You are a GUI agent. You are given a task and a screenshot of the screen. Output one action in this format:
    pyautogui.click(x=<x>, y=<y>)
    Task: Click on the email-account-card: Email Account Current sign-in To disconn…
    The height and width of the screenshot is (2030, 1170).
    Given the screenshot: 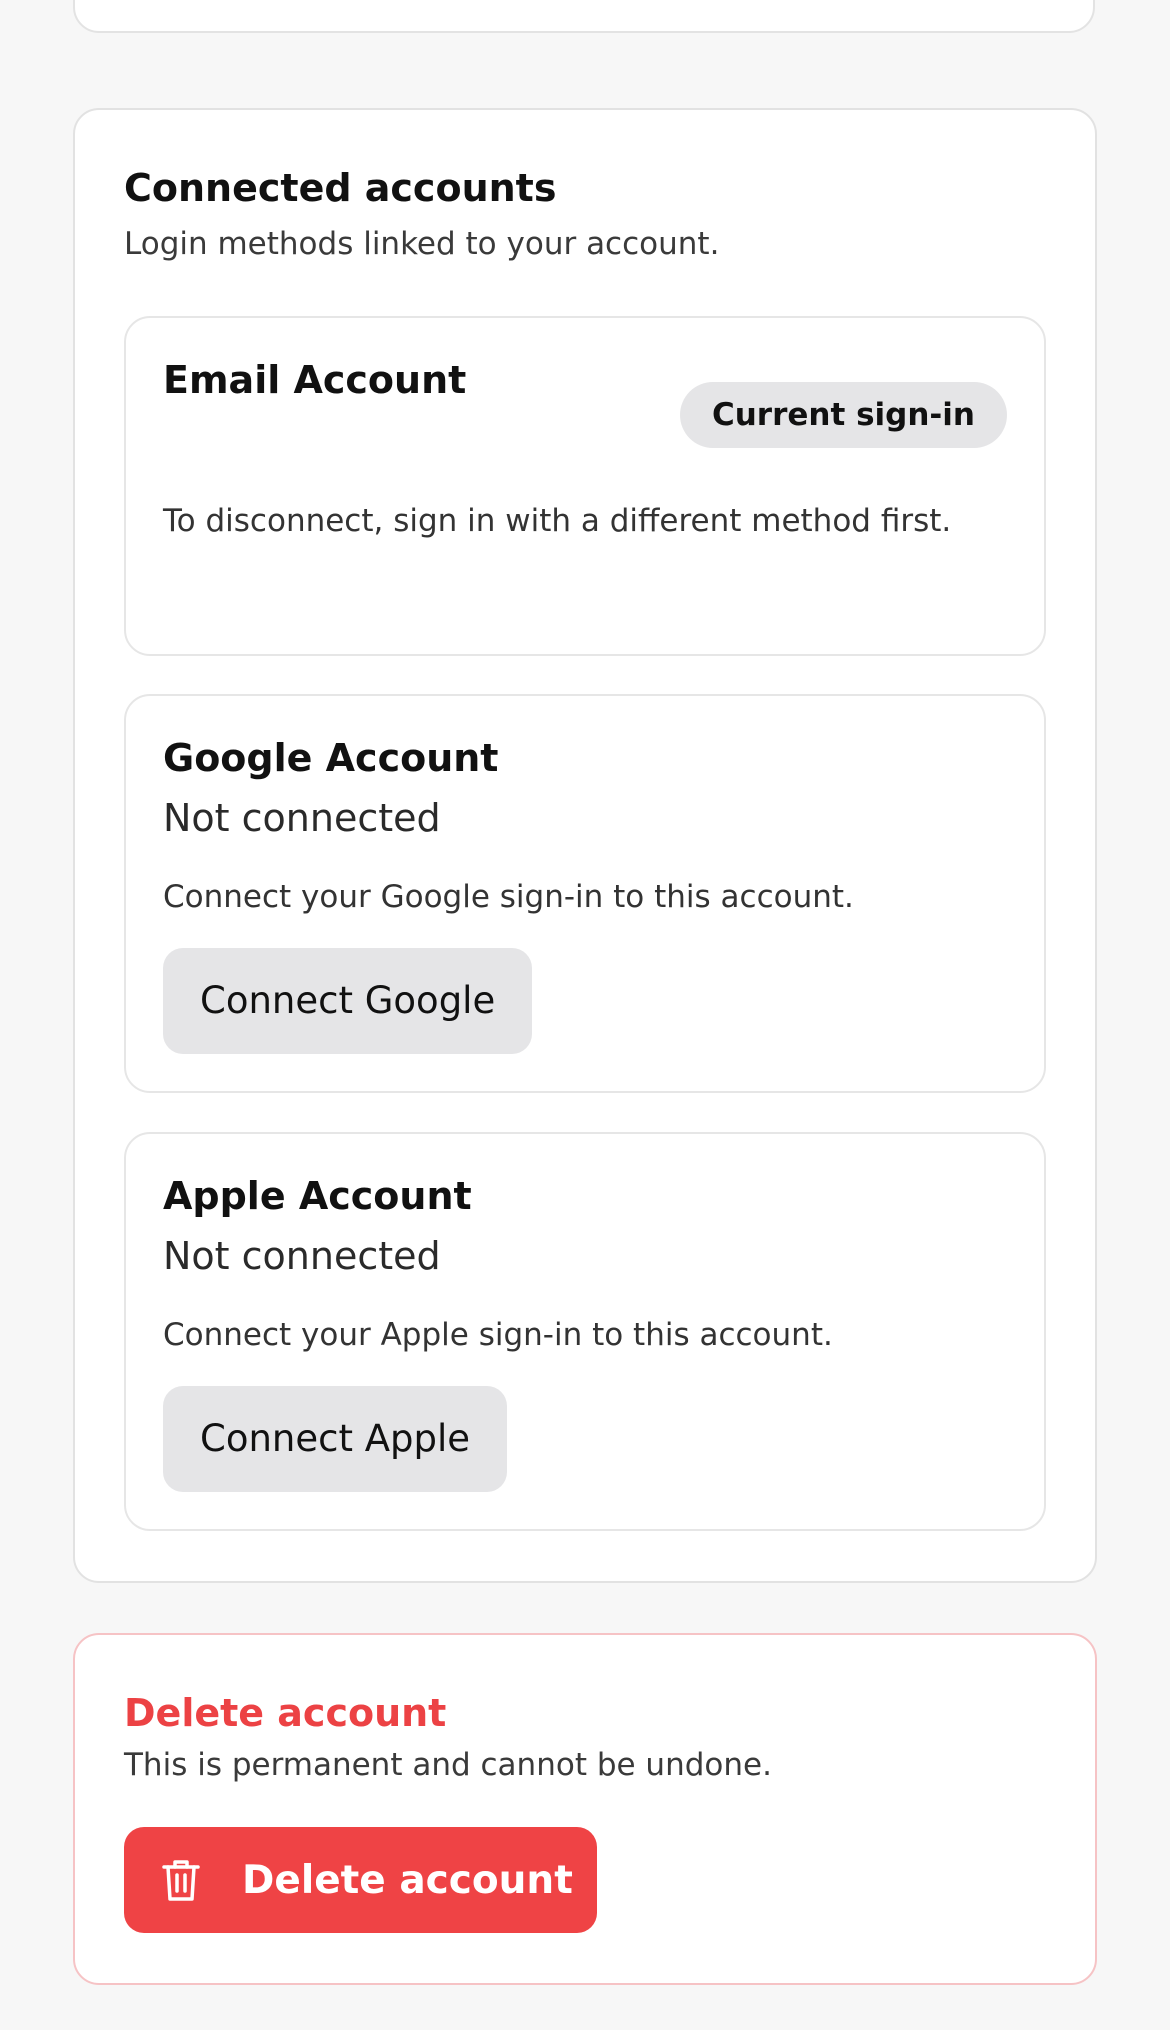 What is the action you would take?
    pyautogui.click(x=585, y=486)
    